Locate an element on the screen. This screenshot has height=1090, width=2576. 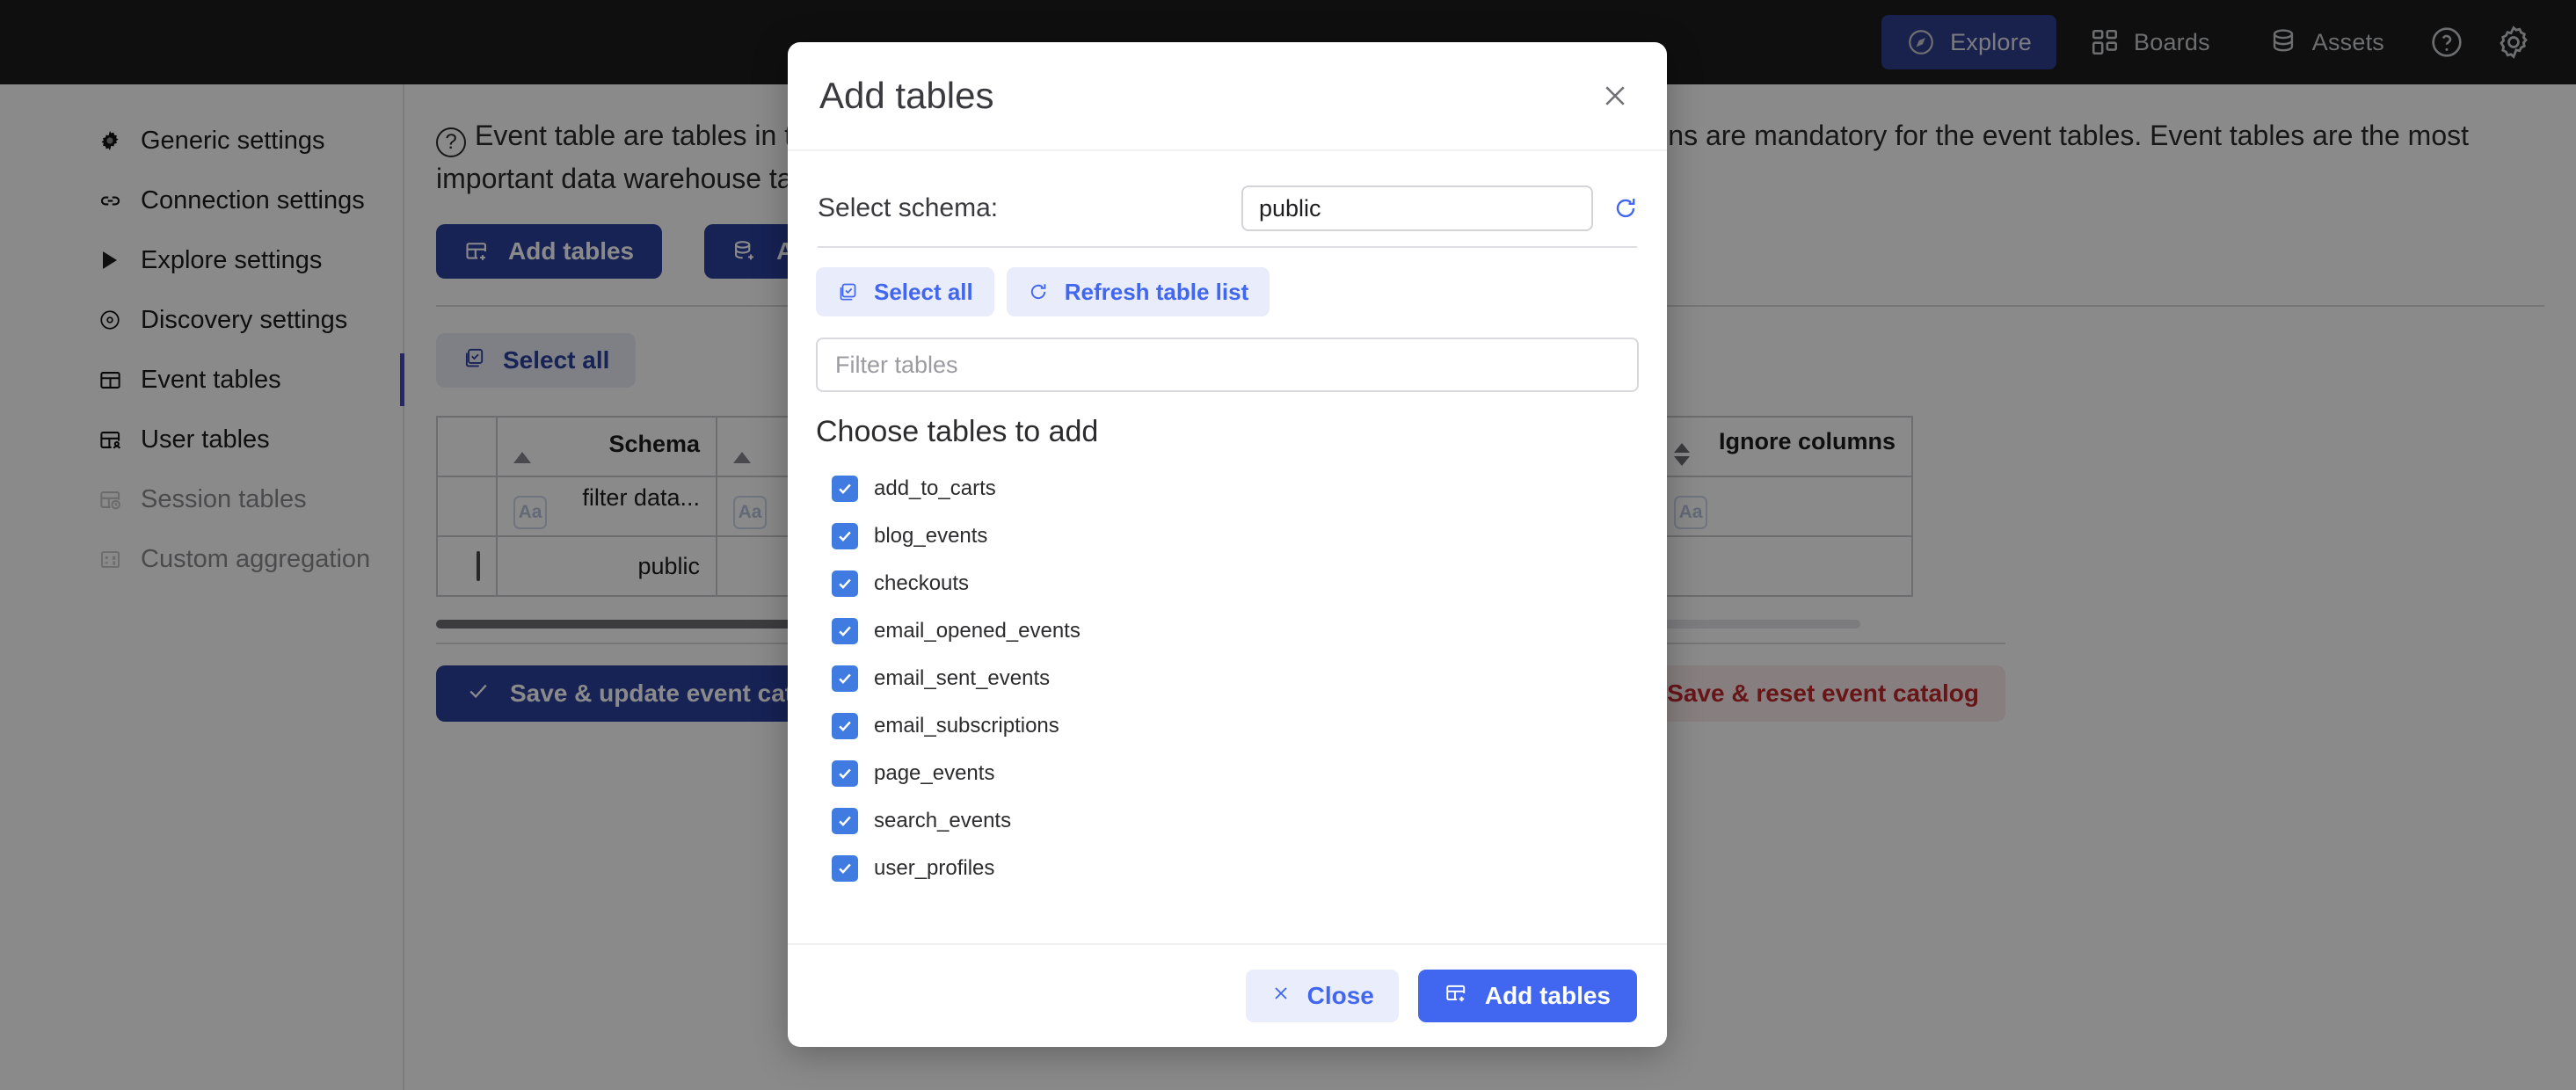
close-button: Close is located at coordinates (1322, 996).